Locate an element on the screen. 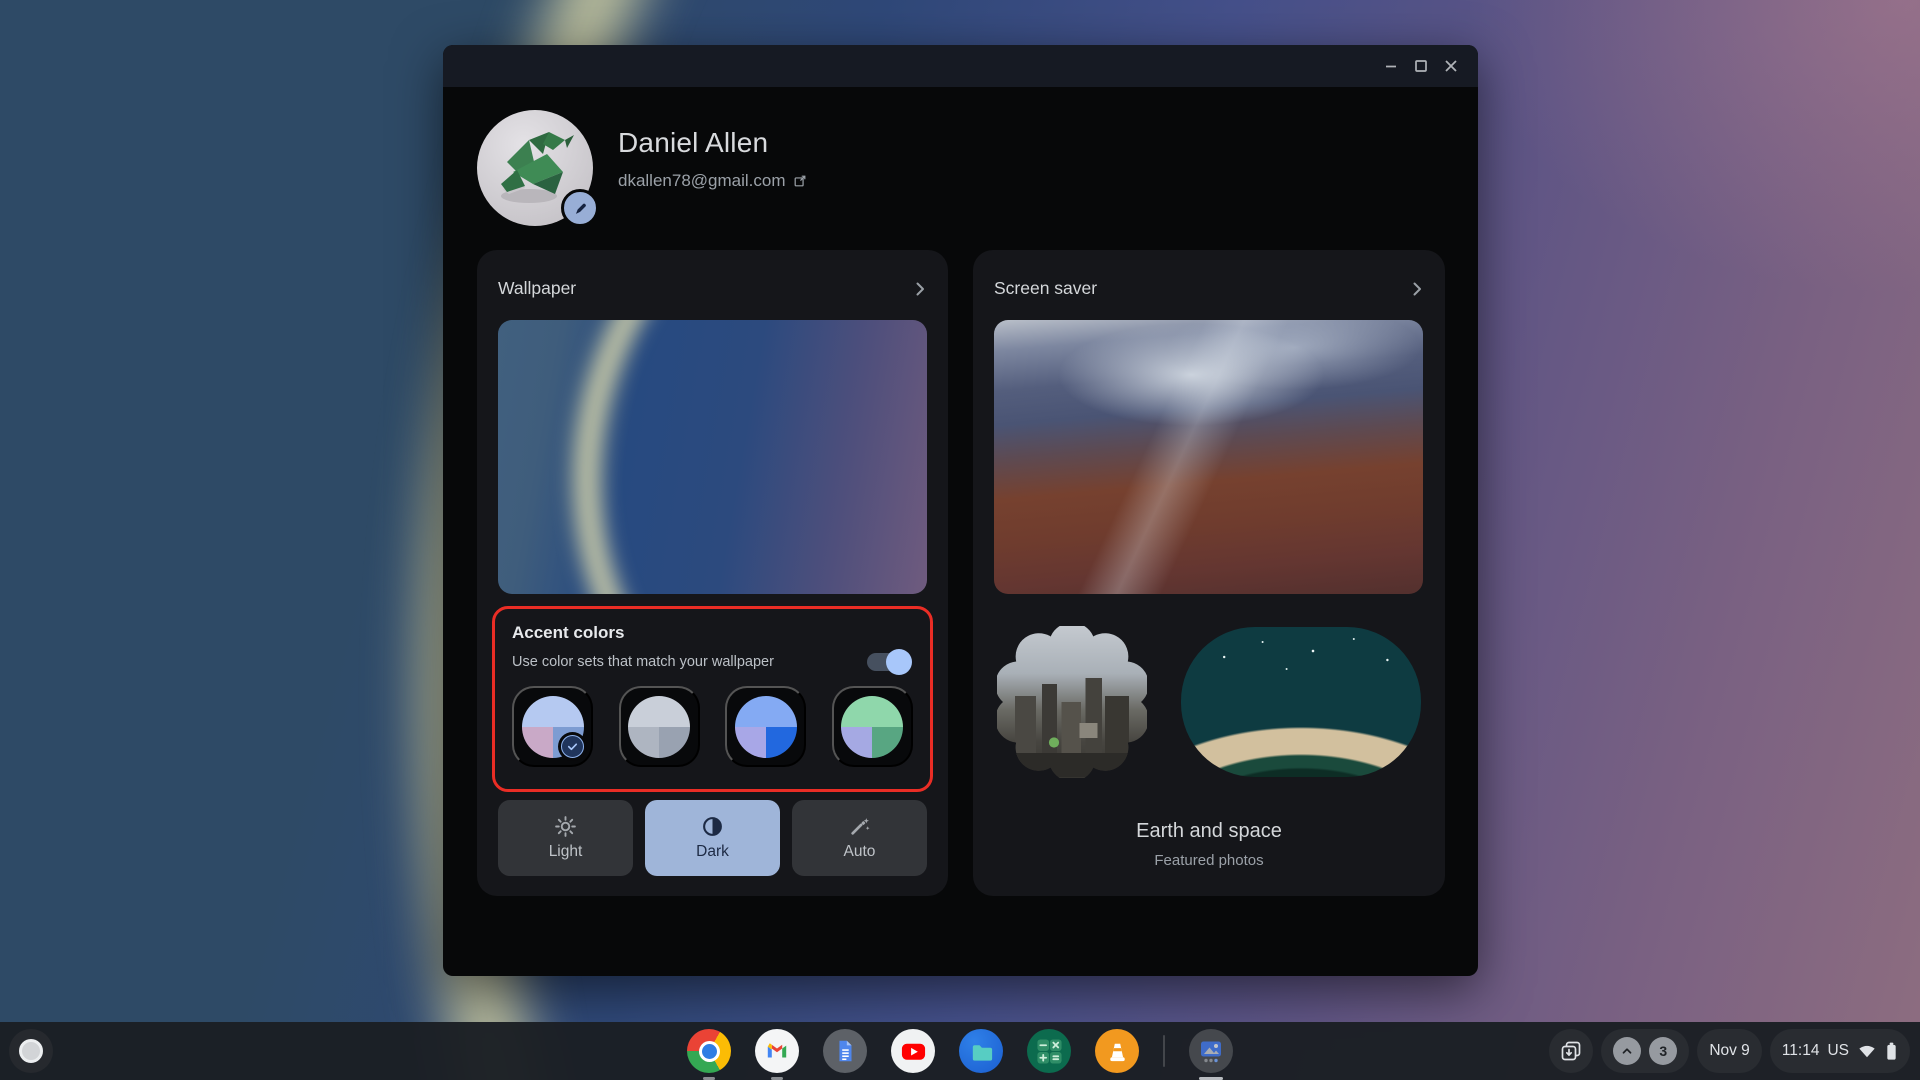  theme-light-button: Light is located at coordinates (565, 838).